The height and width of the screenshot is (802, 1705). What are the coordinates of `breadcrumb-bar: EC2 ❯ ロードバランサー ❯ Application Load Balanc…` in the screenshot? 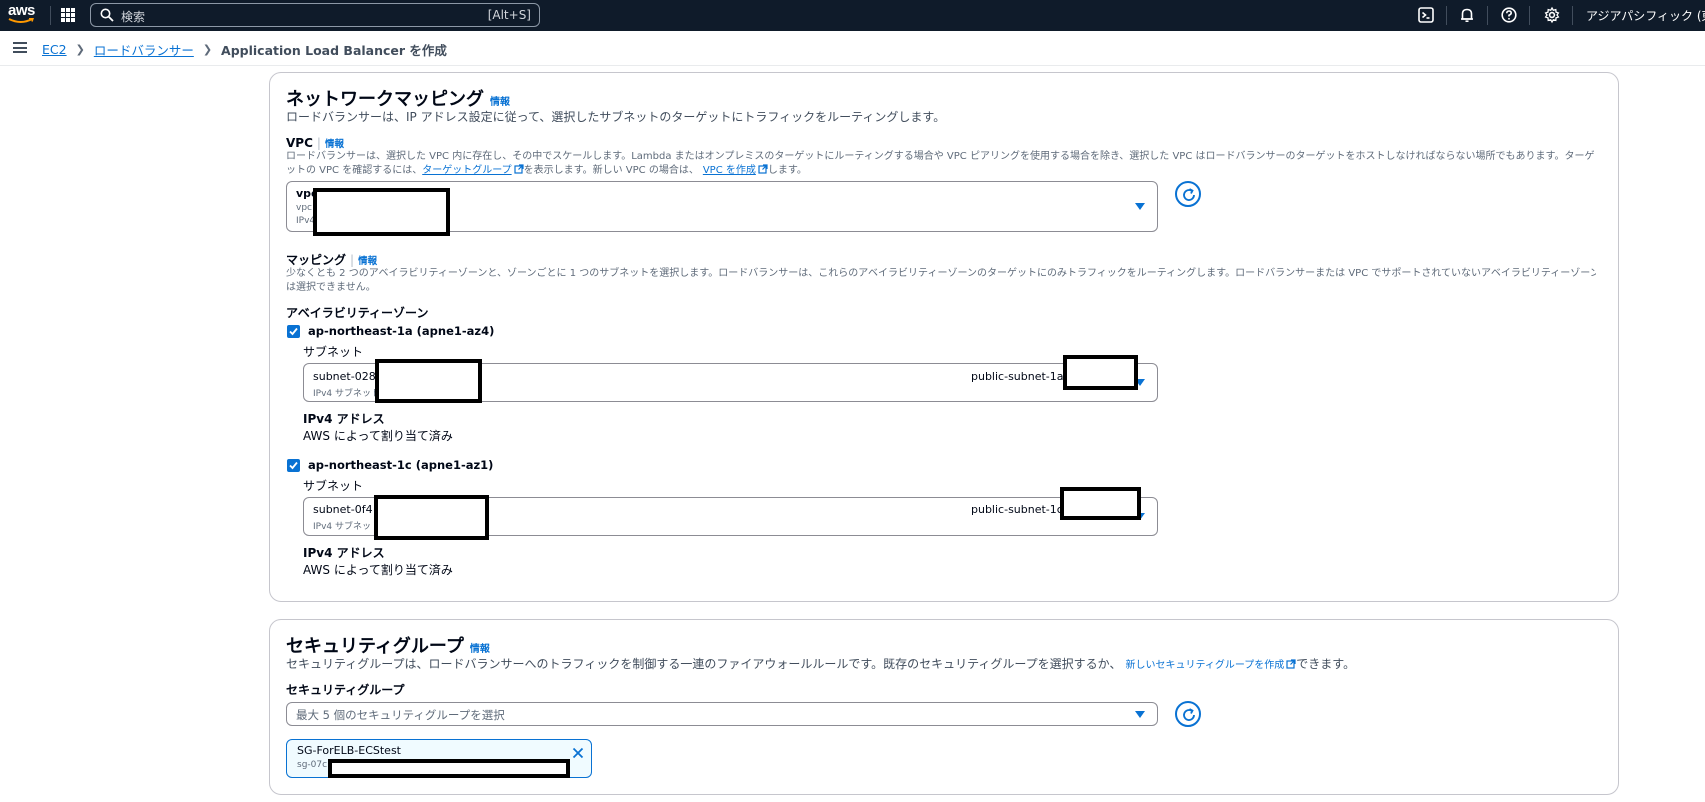 It's located at (852, 48).